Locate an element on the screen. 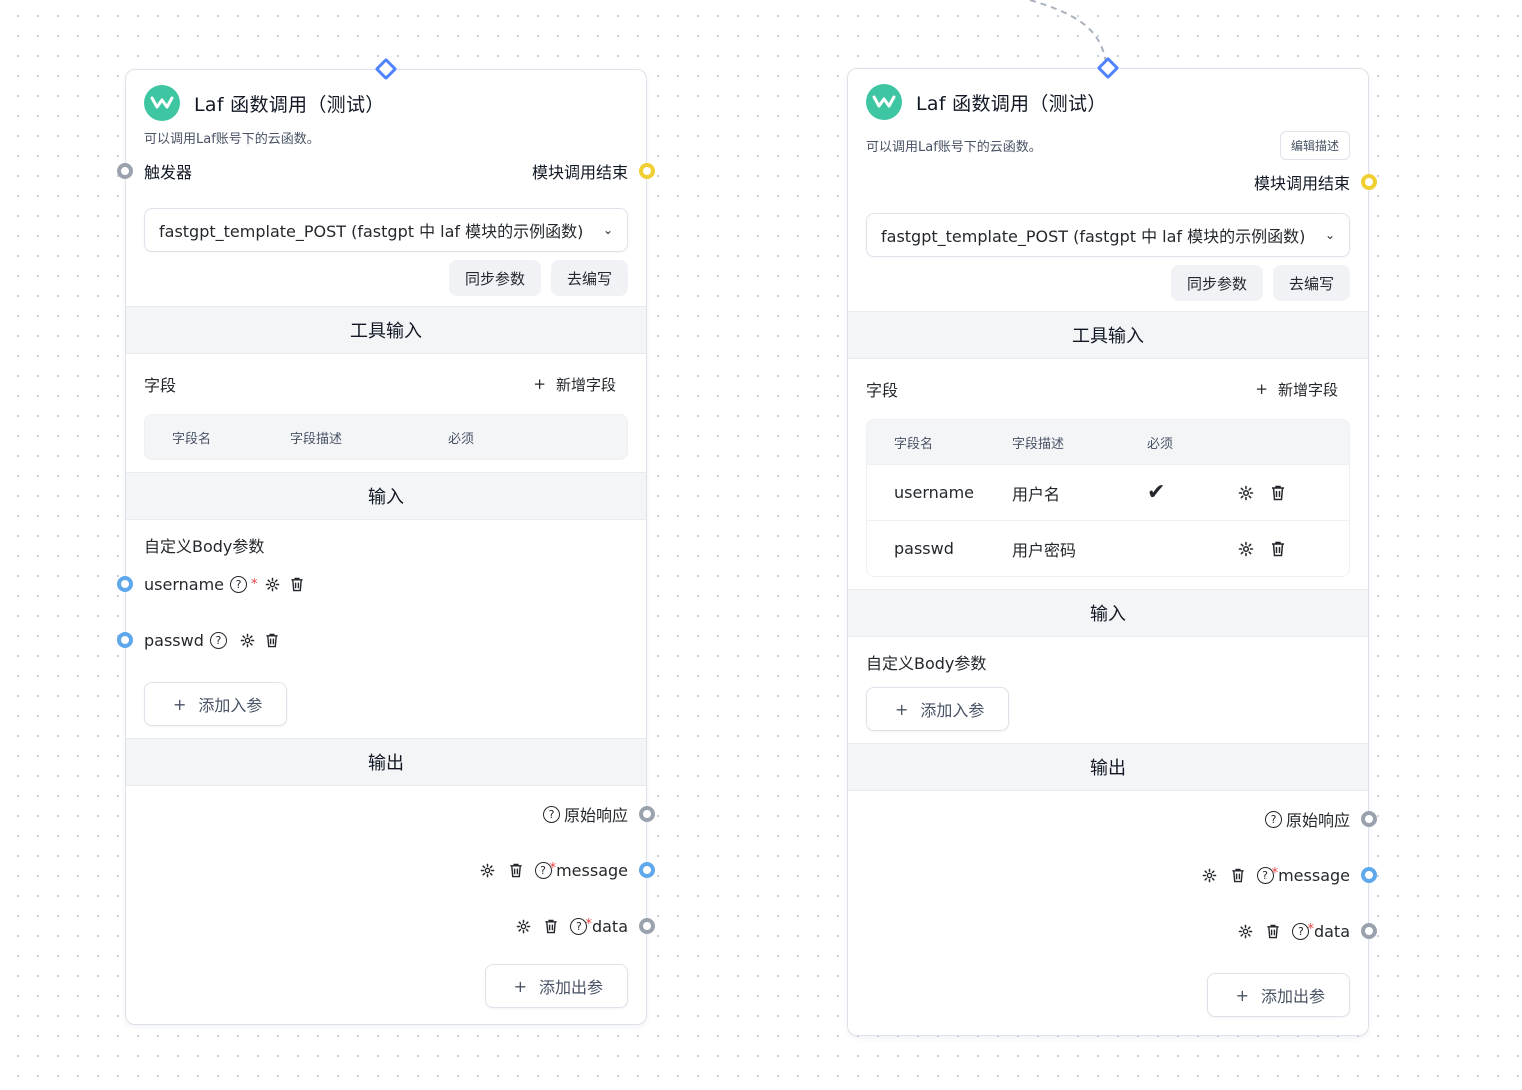 The height and width of the screenshot is (1090, 1522). input-param-row: username ? * is located at coordinates (372, 584).